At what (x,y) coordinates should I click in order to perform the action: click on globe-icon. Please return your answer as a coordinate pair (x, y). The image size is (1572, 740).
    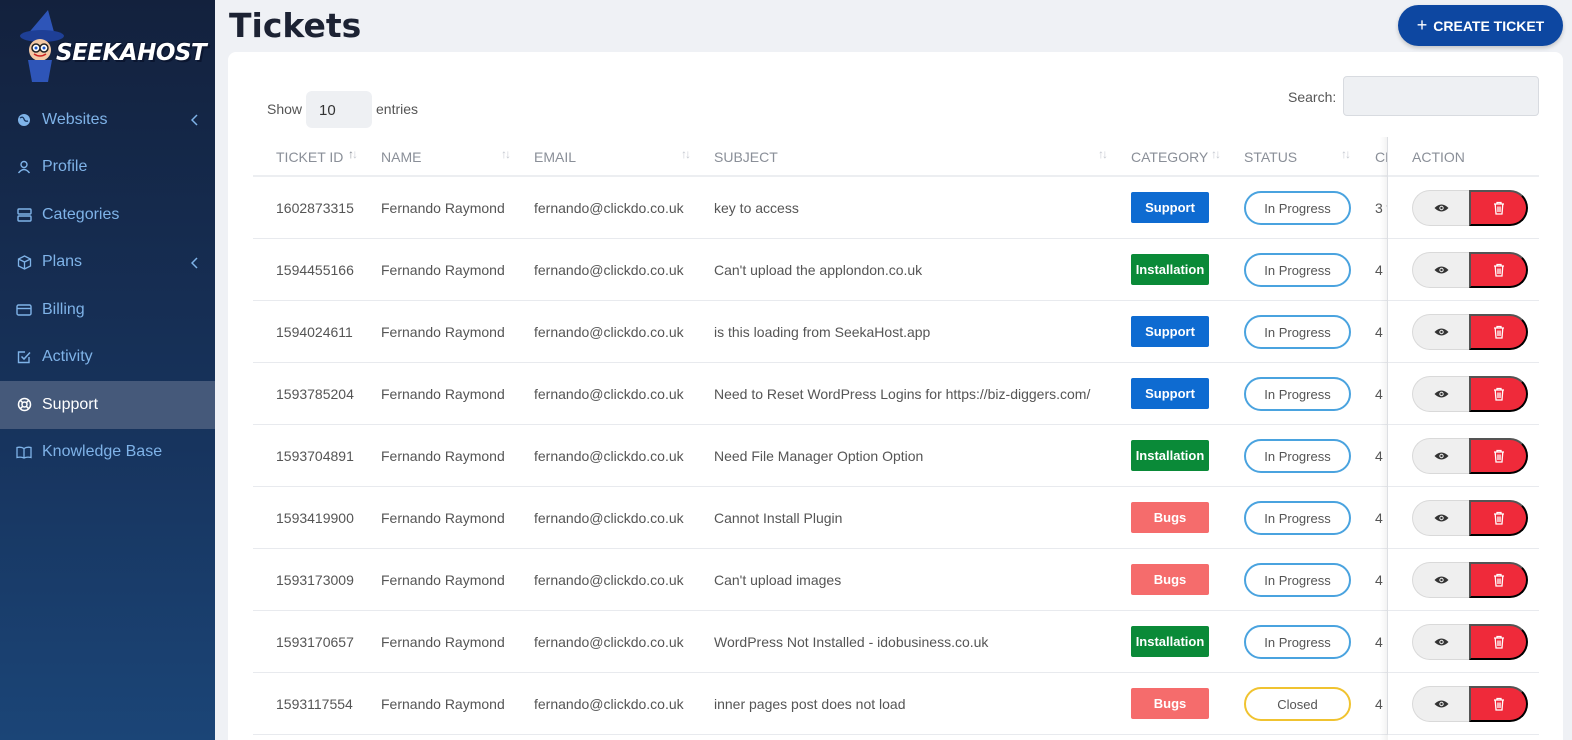
    Looking at the image, I should click on (24, 120).